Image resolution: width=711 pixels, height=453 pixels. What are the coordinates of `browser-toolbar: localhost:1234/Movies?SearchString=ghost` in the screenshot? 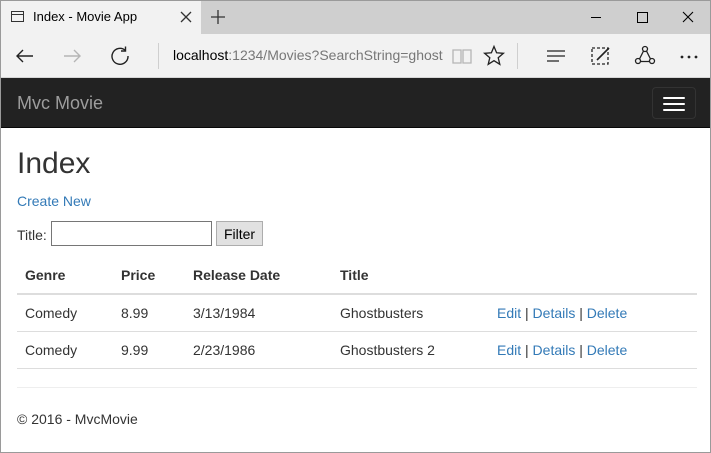 It's located at (355, 56).